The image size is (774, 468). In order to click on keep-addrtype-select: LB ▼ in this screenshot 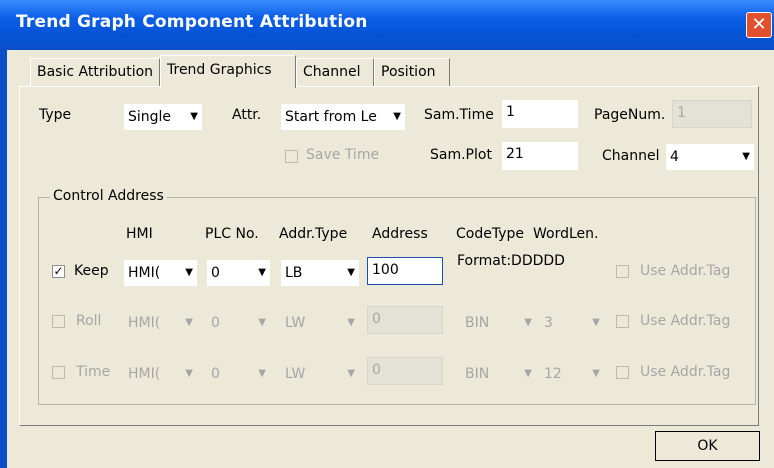, I will do `click(320, 273)`.